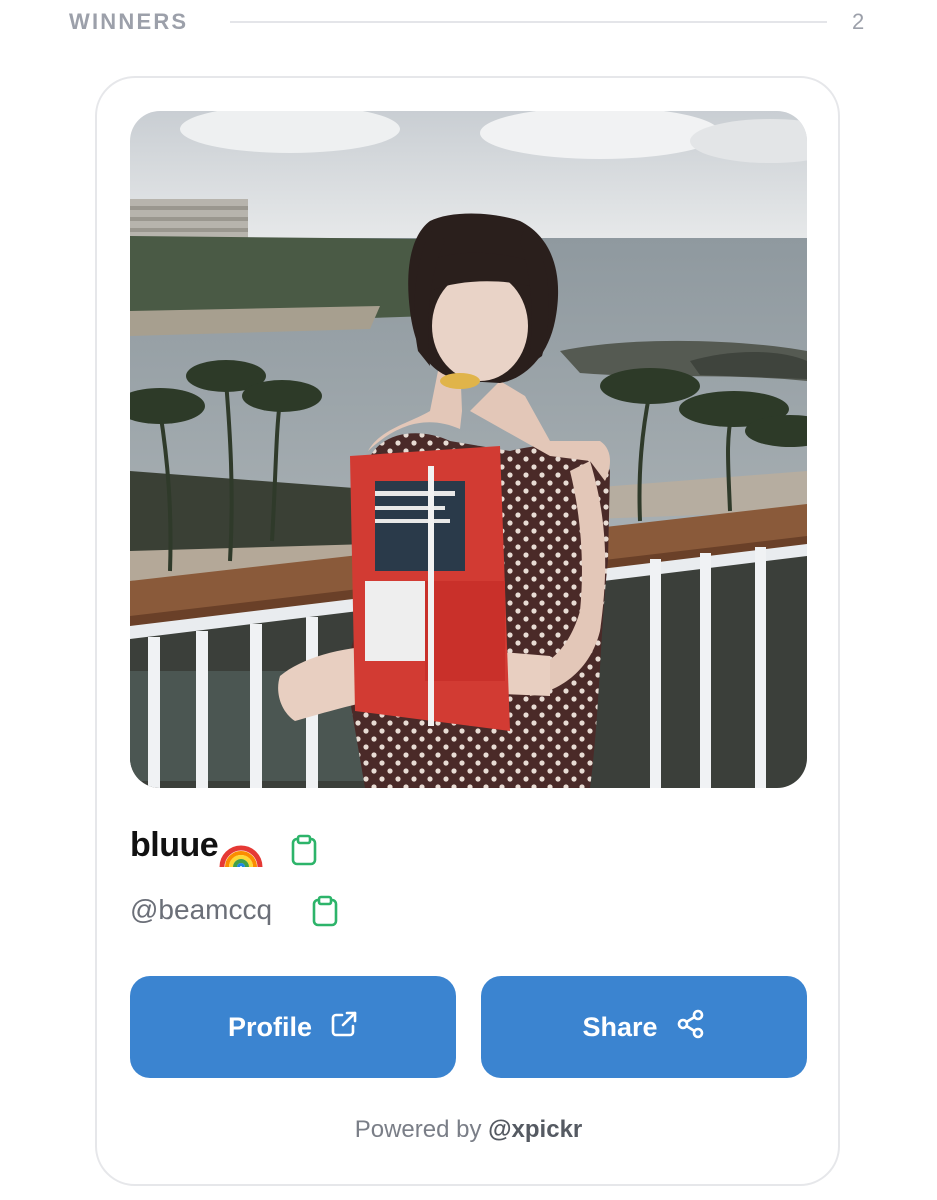  I want to click on powered-by-text: Powered by, so click(418, 1129).